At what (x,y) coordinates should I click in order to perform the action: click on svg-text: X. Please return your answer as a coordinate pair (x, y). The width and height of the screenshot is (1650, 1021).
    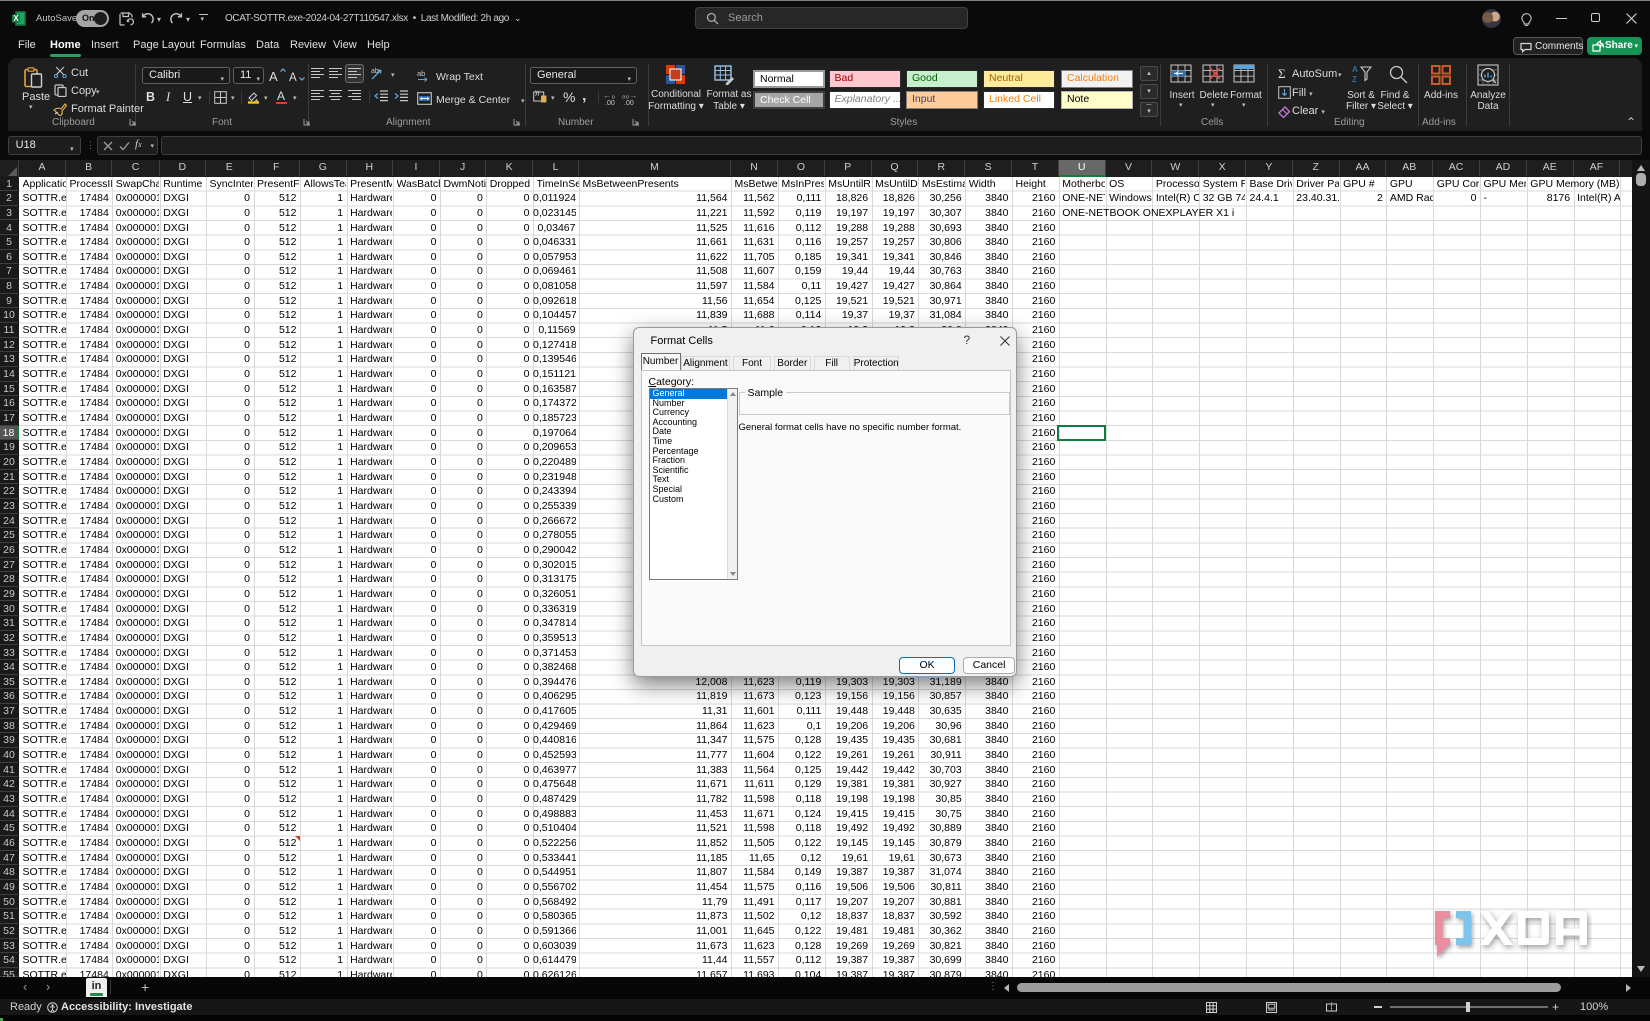
    Looking at the image, I should click on (16, 18).